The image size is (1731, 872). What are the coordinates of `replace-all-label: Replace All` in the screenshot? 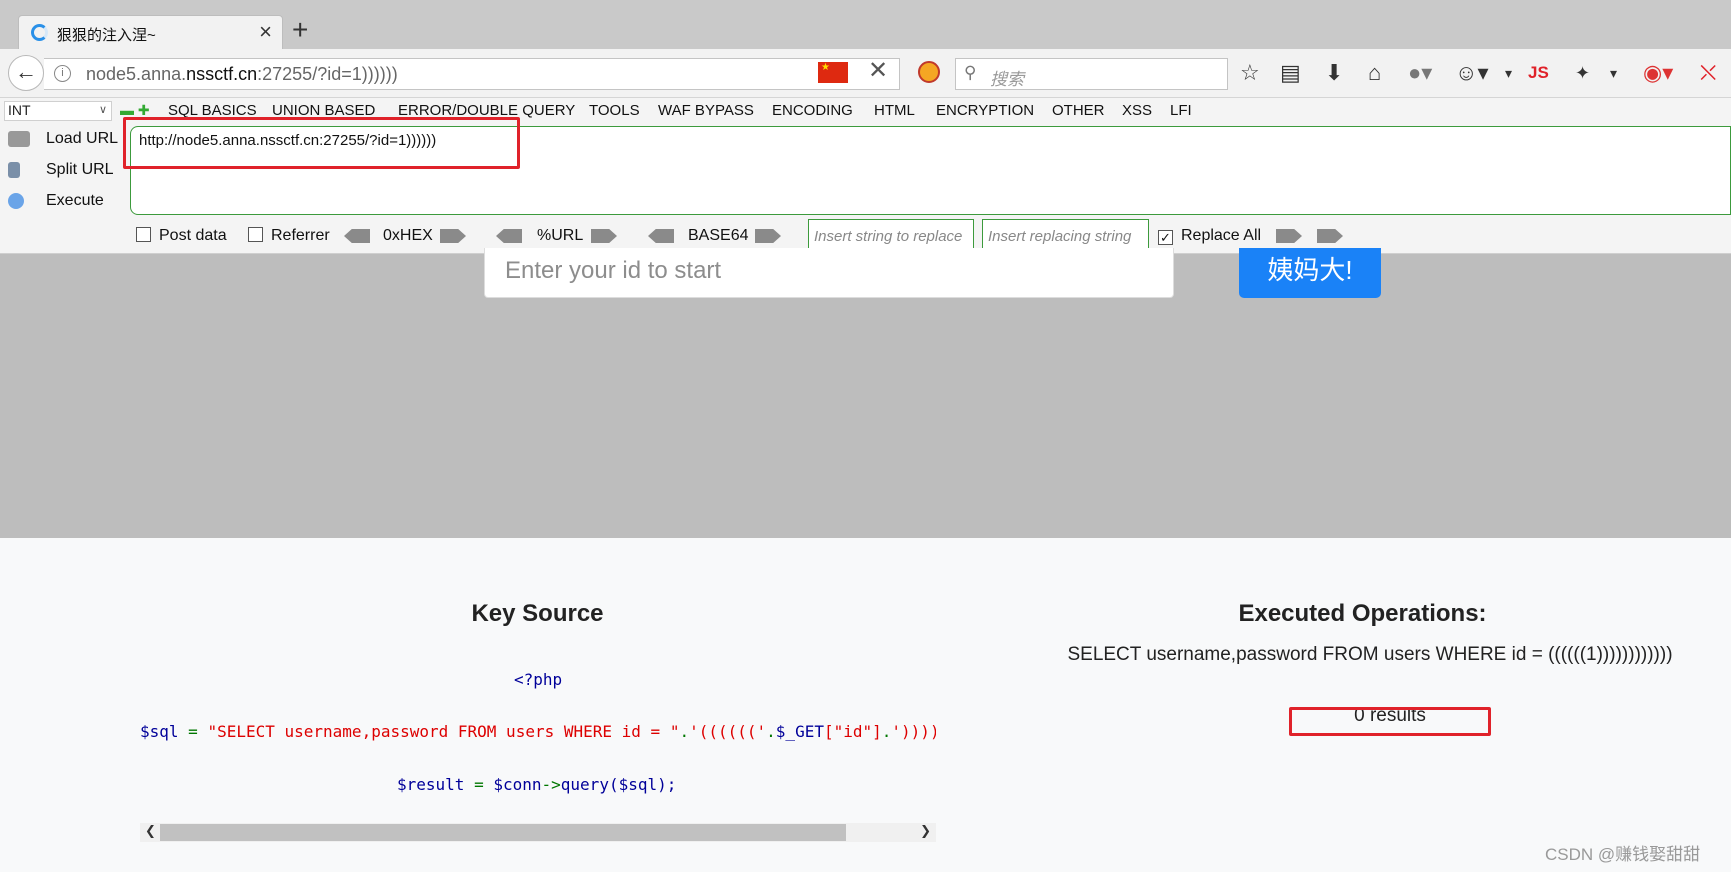 It's located at (1221, 235).